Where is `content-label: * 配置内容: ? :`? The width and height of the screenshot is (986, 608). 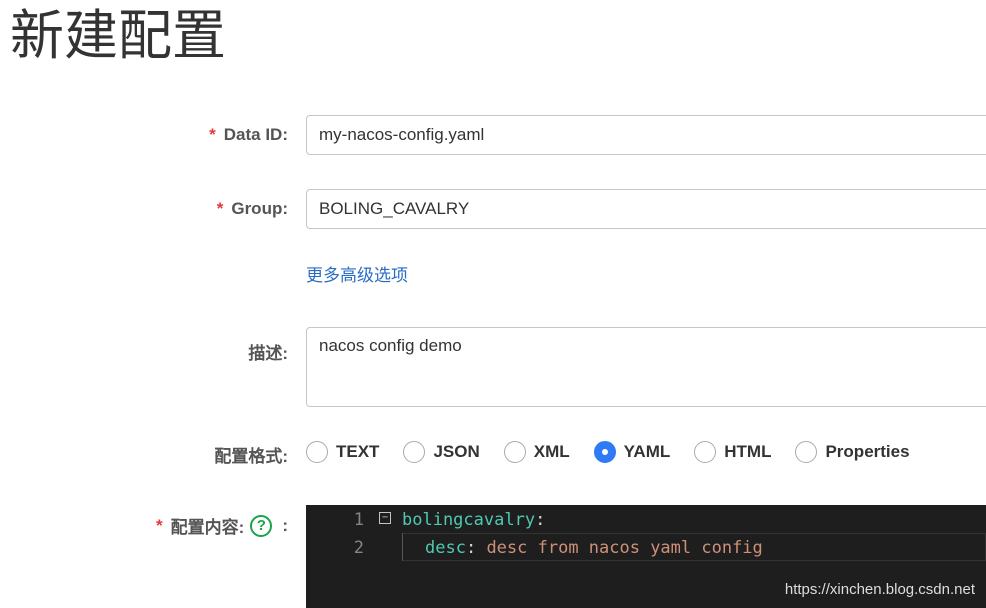
content-label: * 配置内容: ? : is located at coordinates (222, 525).